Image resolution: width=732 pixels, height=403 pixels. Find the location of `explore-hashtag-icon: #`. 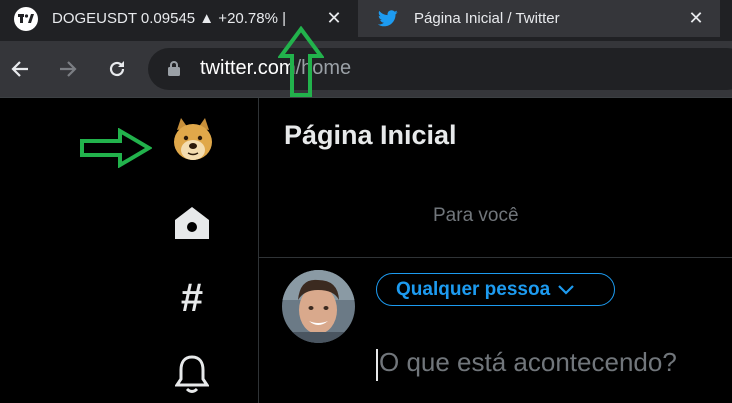

explore-hashtag-icon: # is located at coordinates (192, 298).